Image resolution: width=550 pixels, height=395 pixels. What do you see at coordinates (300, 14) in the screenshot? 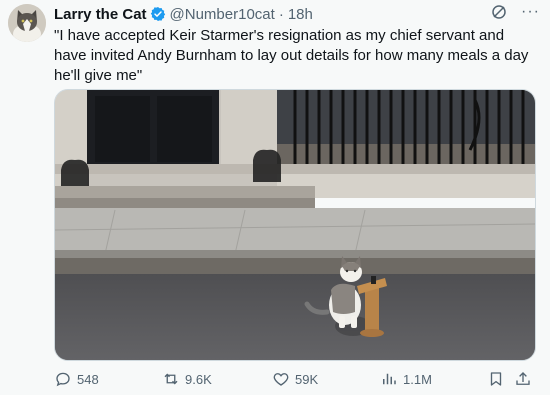
I see `timestamp: 18h` at bounding box center [300, 14].